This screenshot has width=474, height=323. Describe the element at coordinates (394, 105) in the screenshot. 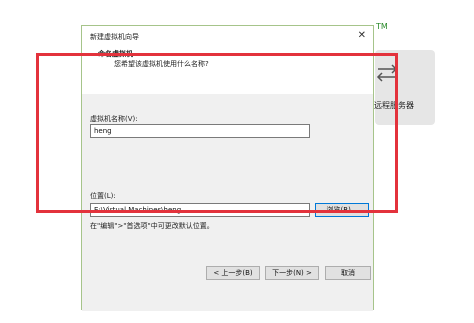

I see `remote-server-label: 远程服务器` at that location.